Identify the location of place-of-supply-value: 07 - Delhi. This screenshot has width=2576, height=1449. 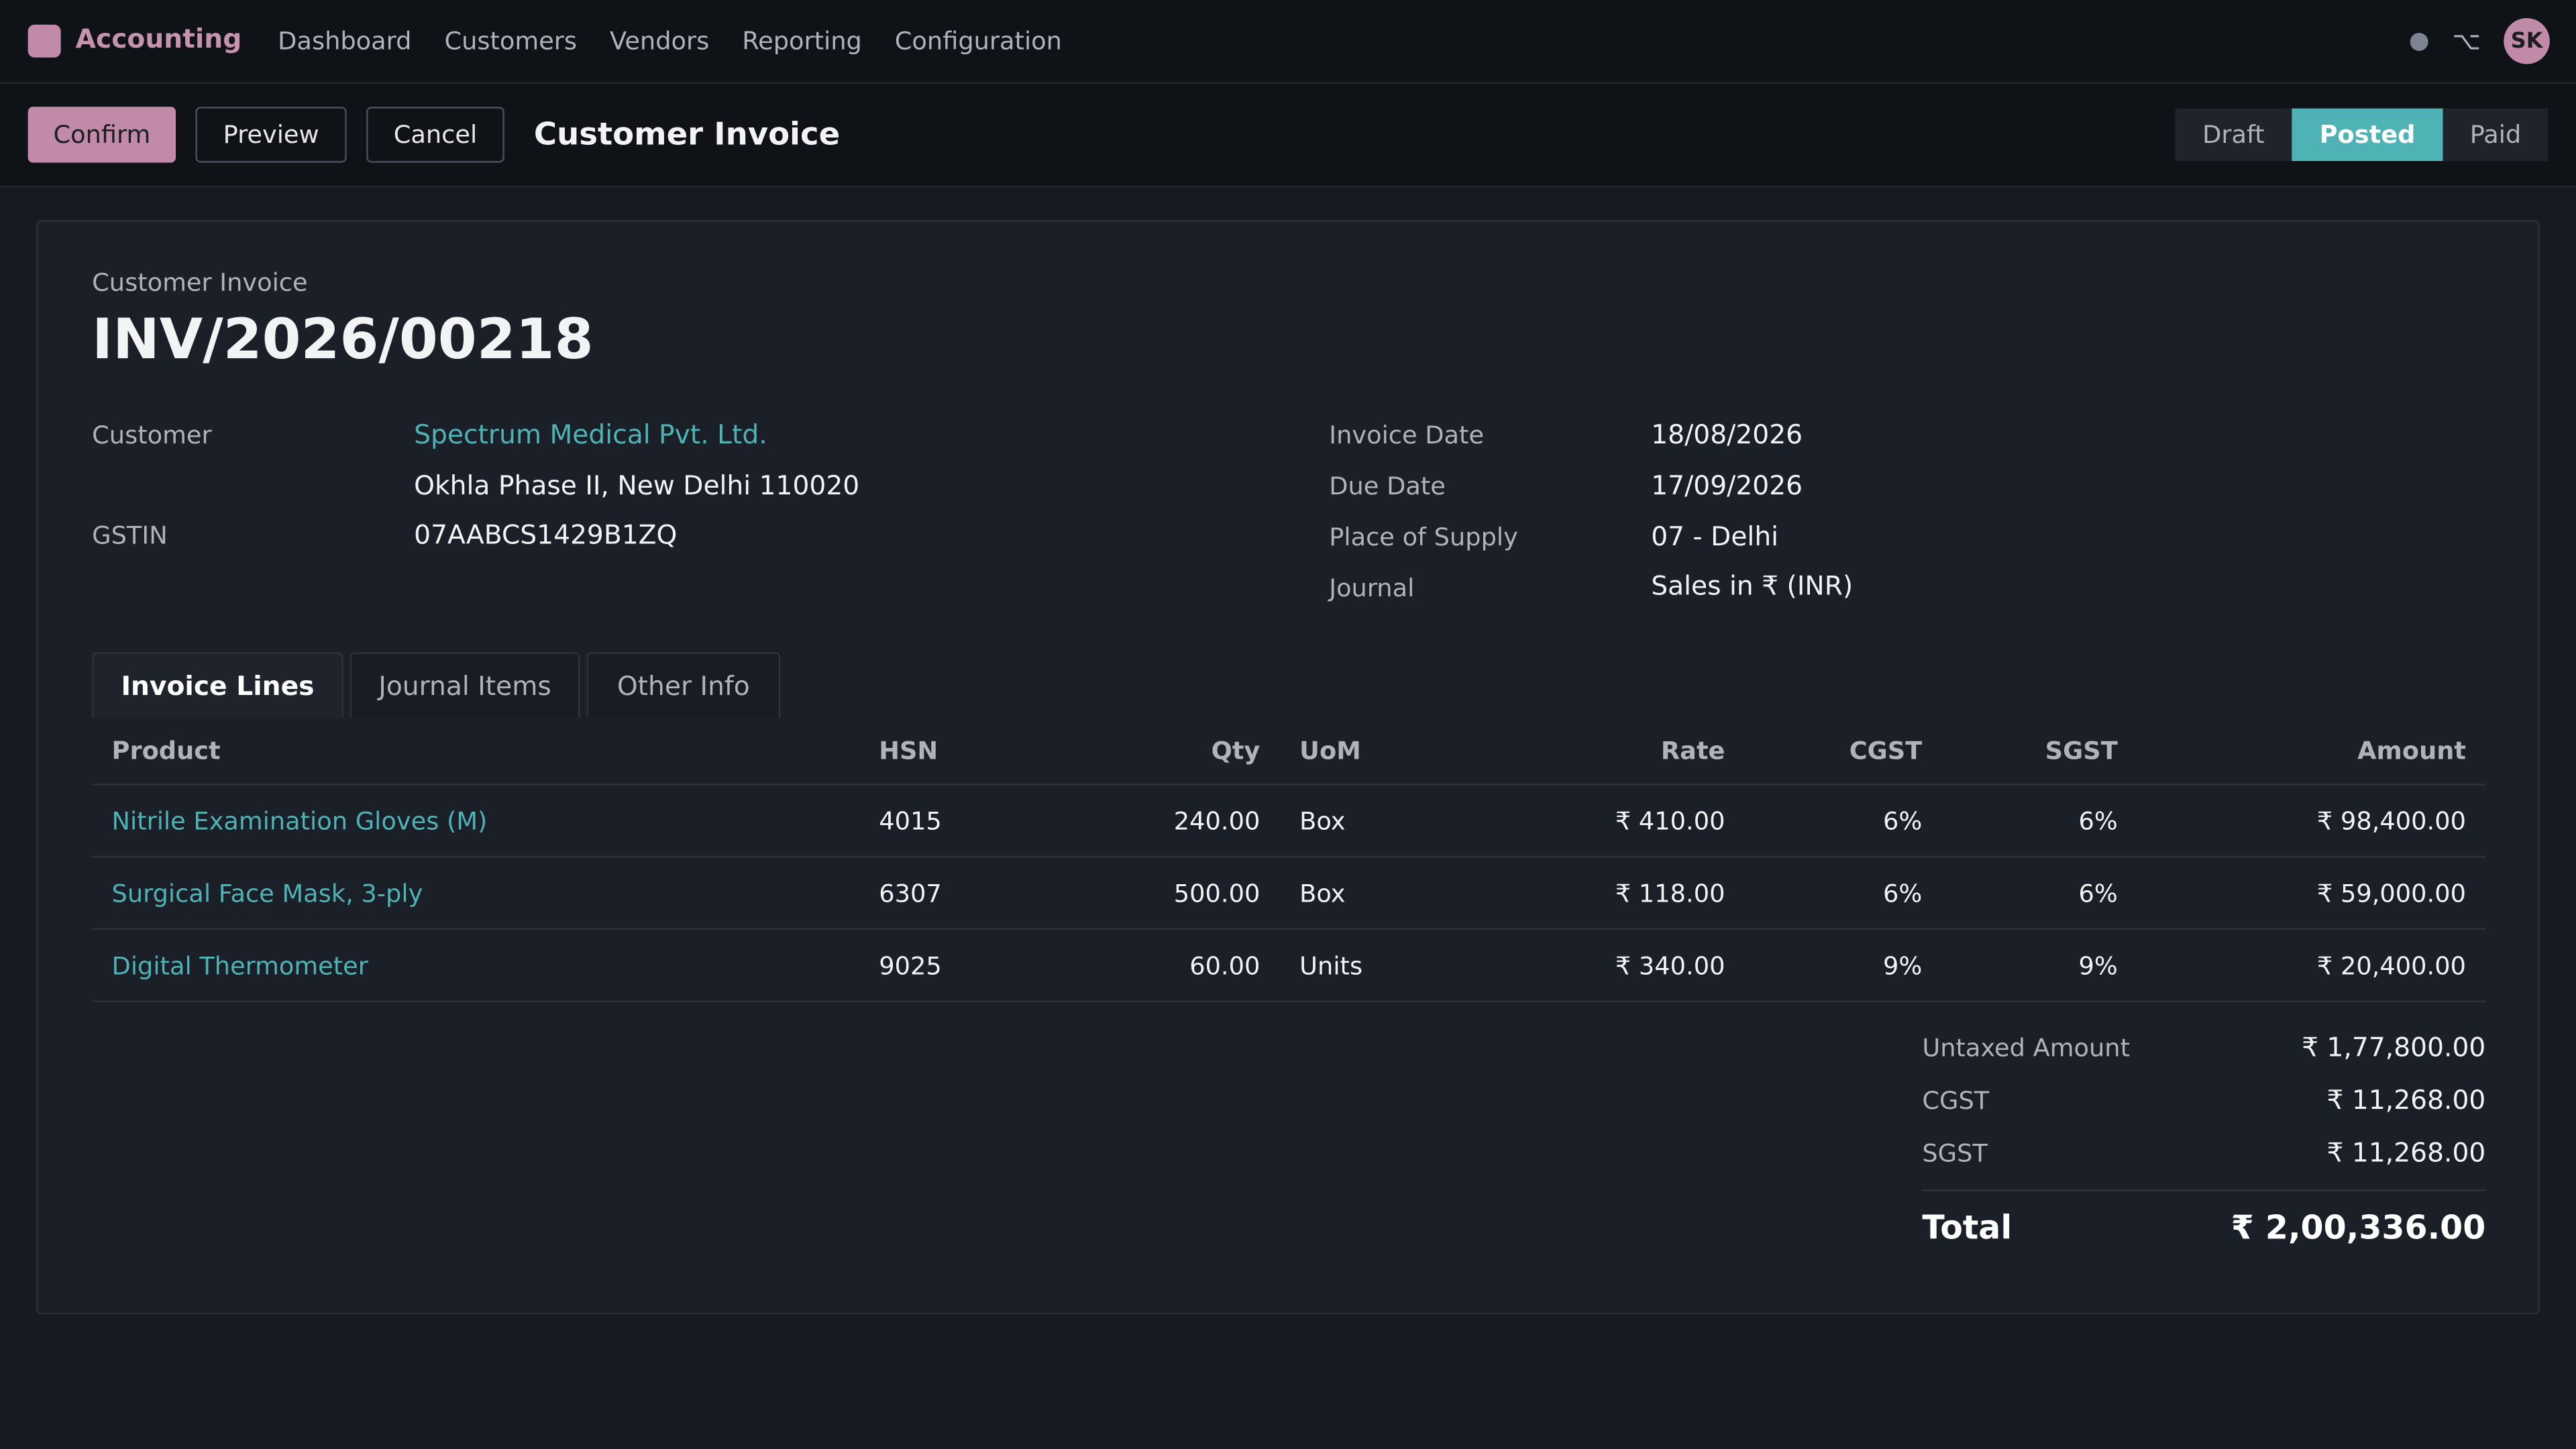
(1714, 536).